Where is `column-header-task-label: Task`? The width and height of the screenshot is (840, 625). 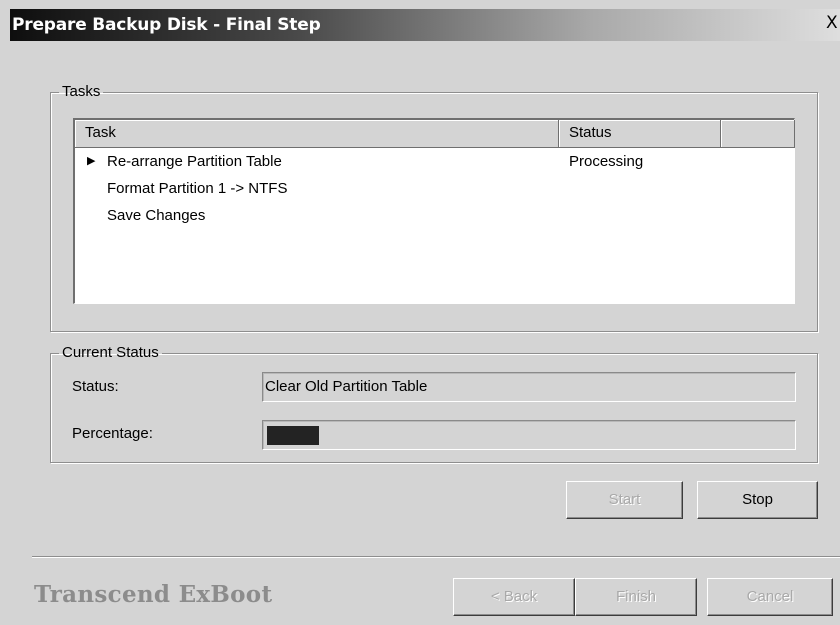
column-header-task-label: Task is located at coordinates (100, 132).